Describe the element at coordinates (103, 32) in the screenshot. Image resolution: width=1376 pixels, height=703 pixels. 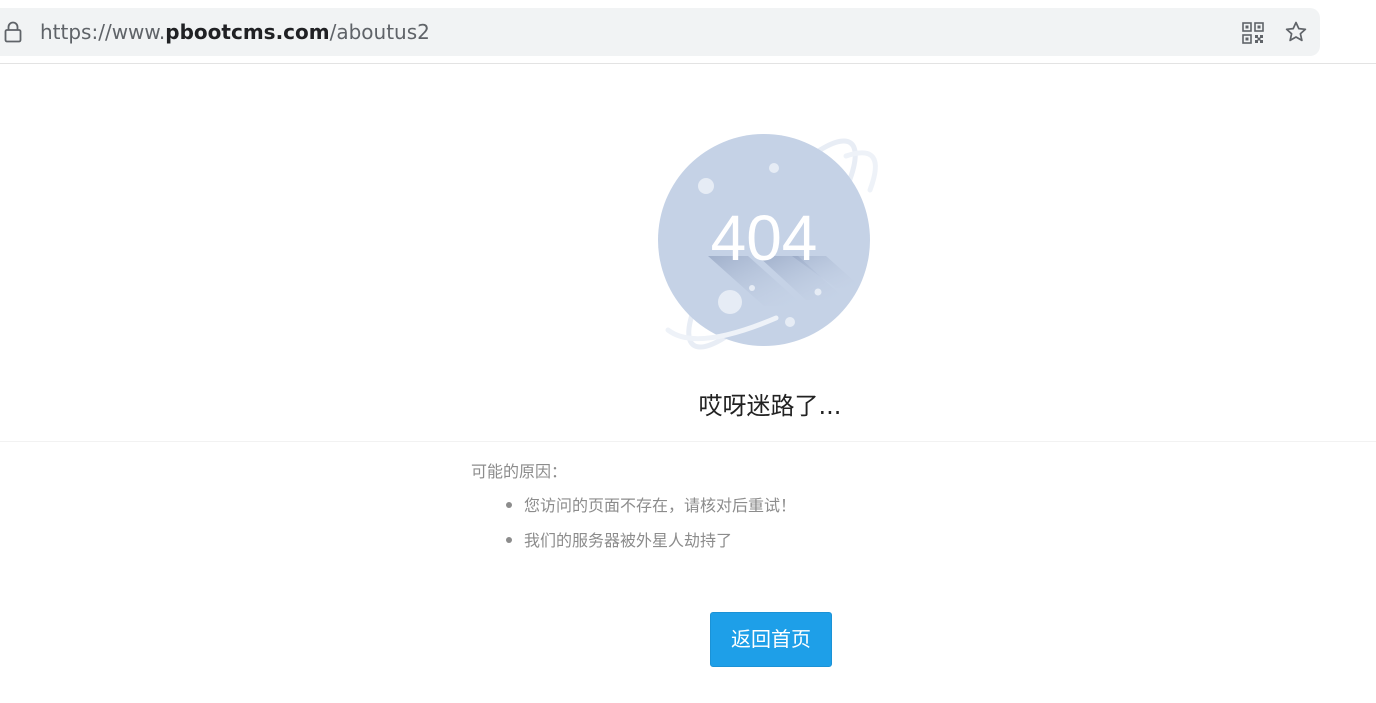
I see `url-prefix: https://www.` at that location.